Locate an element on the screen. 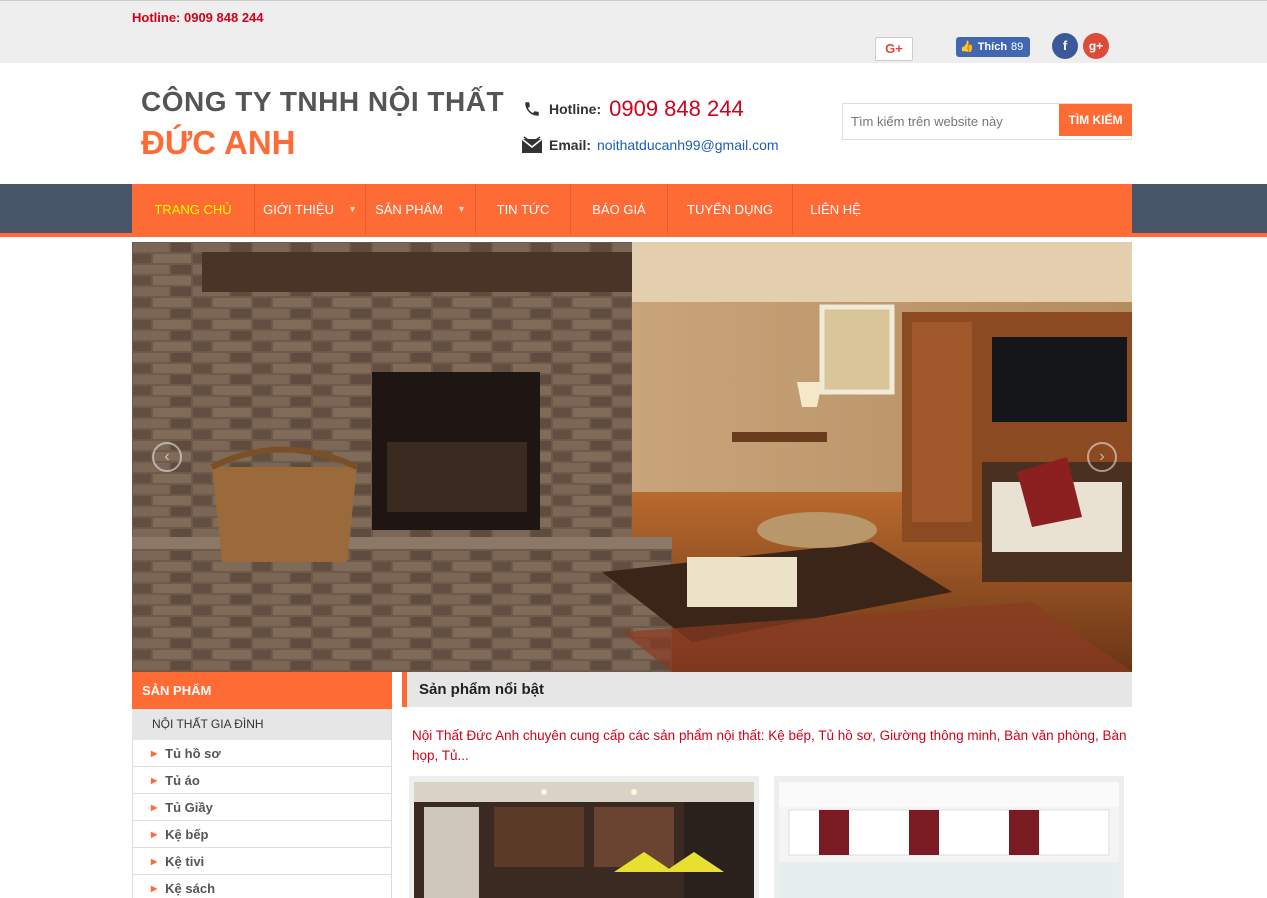 Image resolution: width=1267 pixels, height=898 pixels. sidebar-item-ho-so: ▶ Tủ hồ sơ is located at coordinates (262, 753).